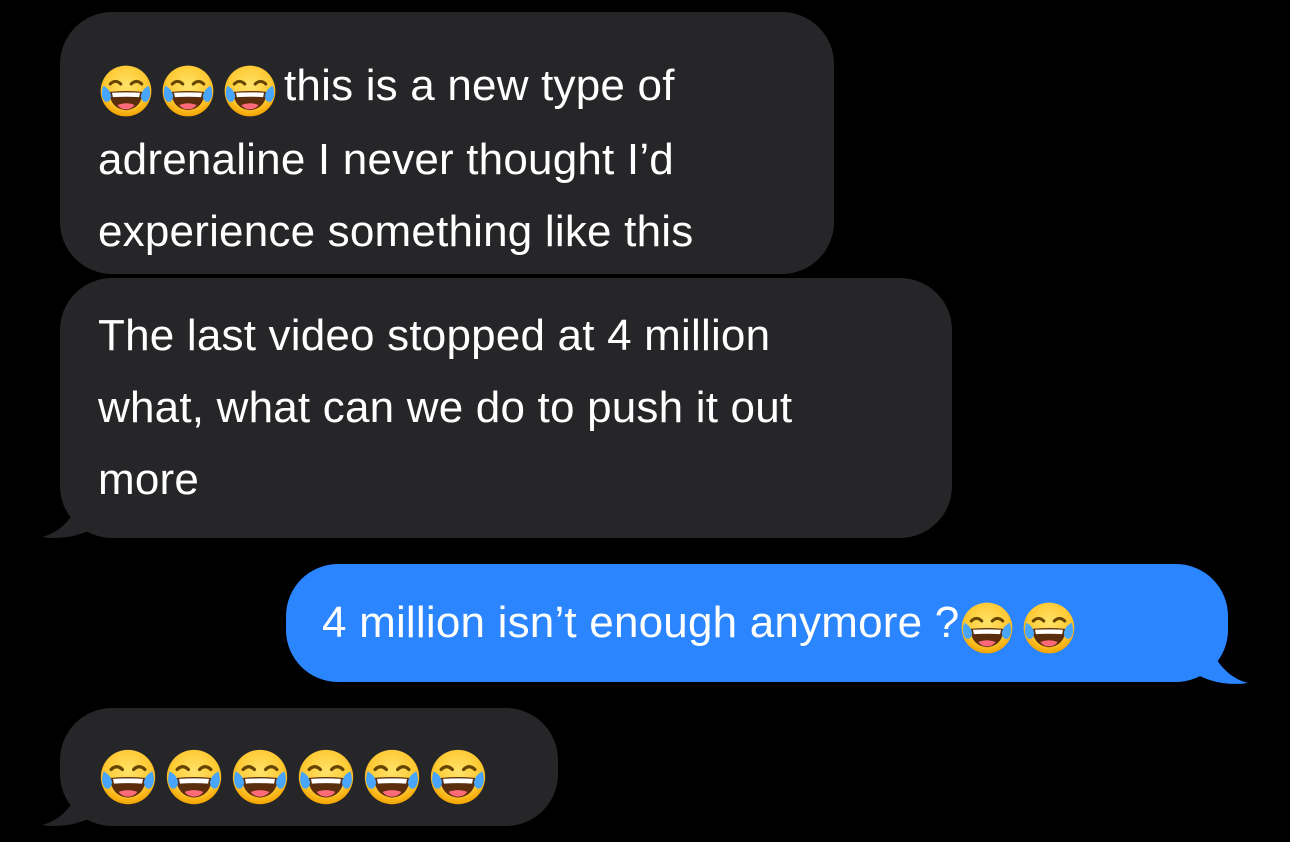  I want to click on message-bubble-outgoing-1: 4 million isn’t enough anymore ?, so click(757, 623).